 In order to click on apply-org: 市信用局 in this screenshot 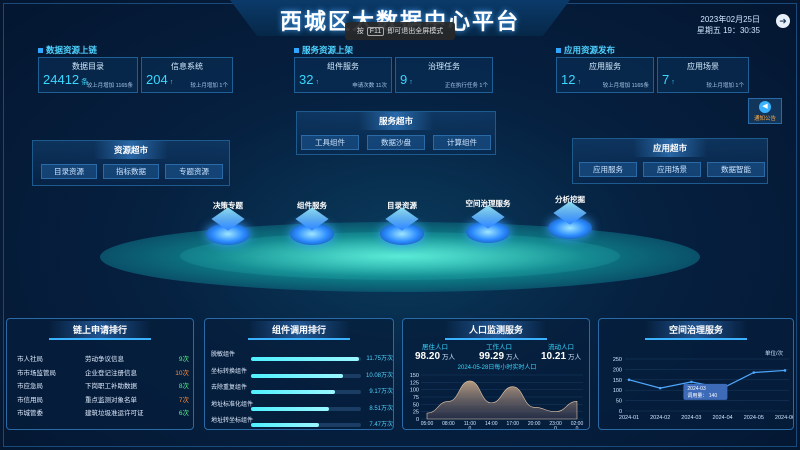, I will do `click(30, 400)`.